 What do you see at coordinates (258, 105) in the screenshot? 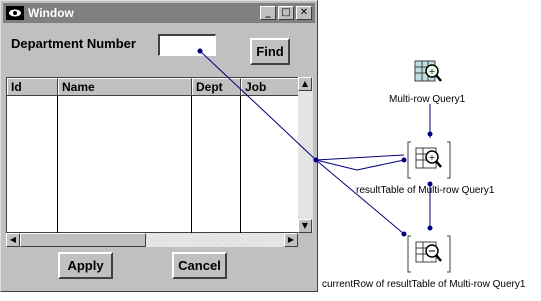
I see `connection-line-input-to-result` at bounding box center [258, 105].